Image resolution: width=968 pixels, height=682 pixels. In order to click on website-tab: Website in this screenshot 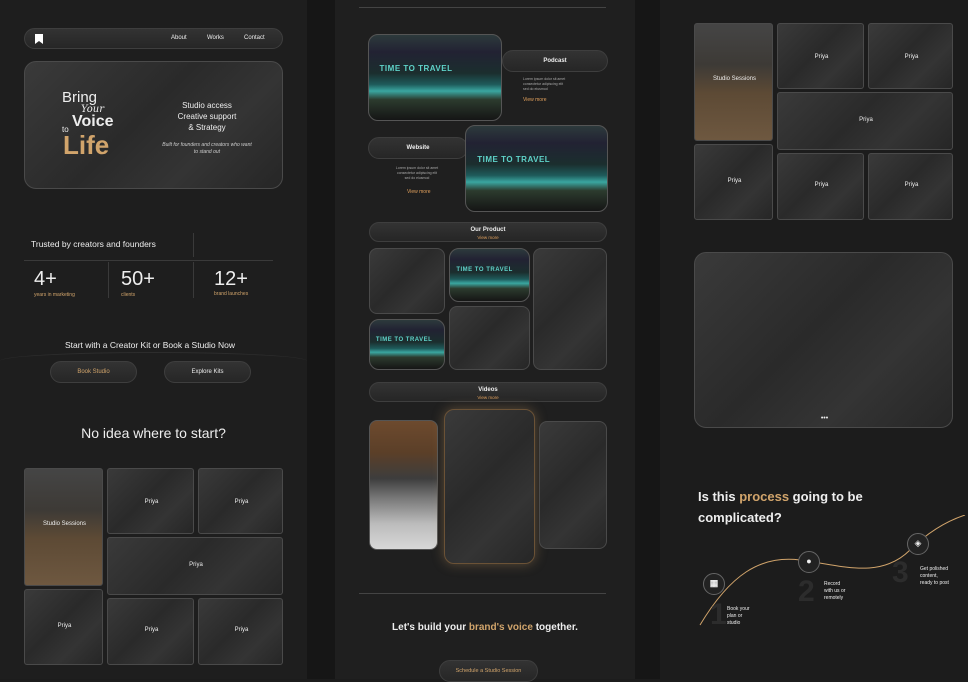, I will do `click(418, 148)`.